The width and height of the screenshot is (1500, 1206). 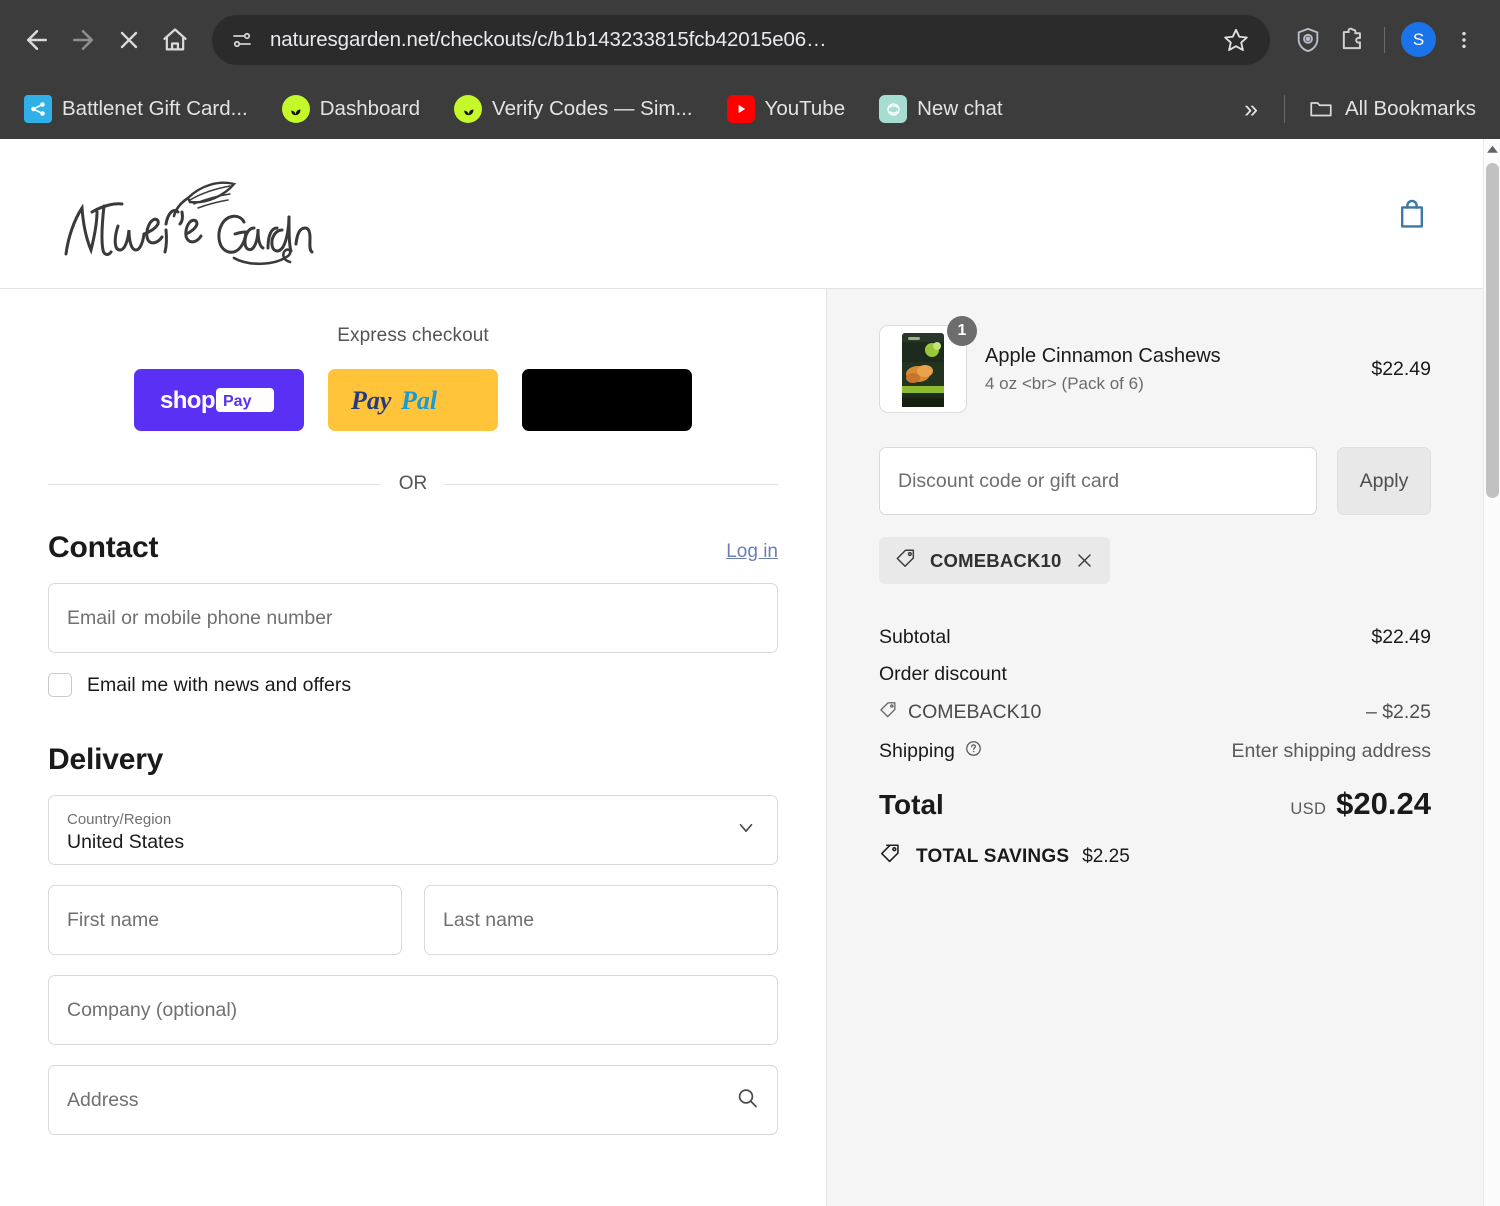 I want to click on line-item-title: Apple Cinnamon Cashews, so click(x=1103, y=355).